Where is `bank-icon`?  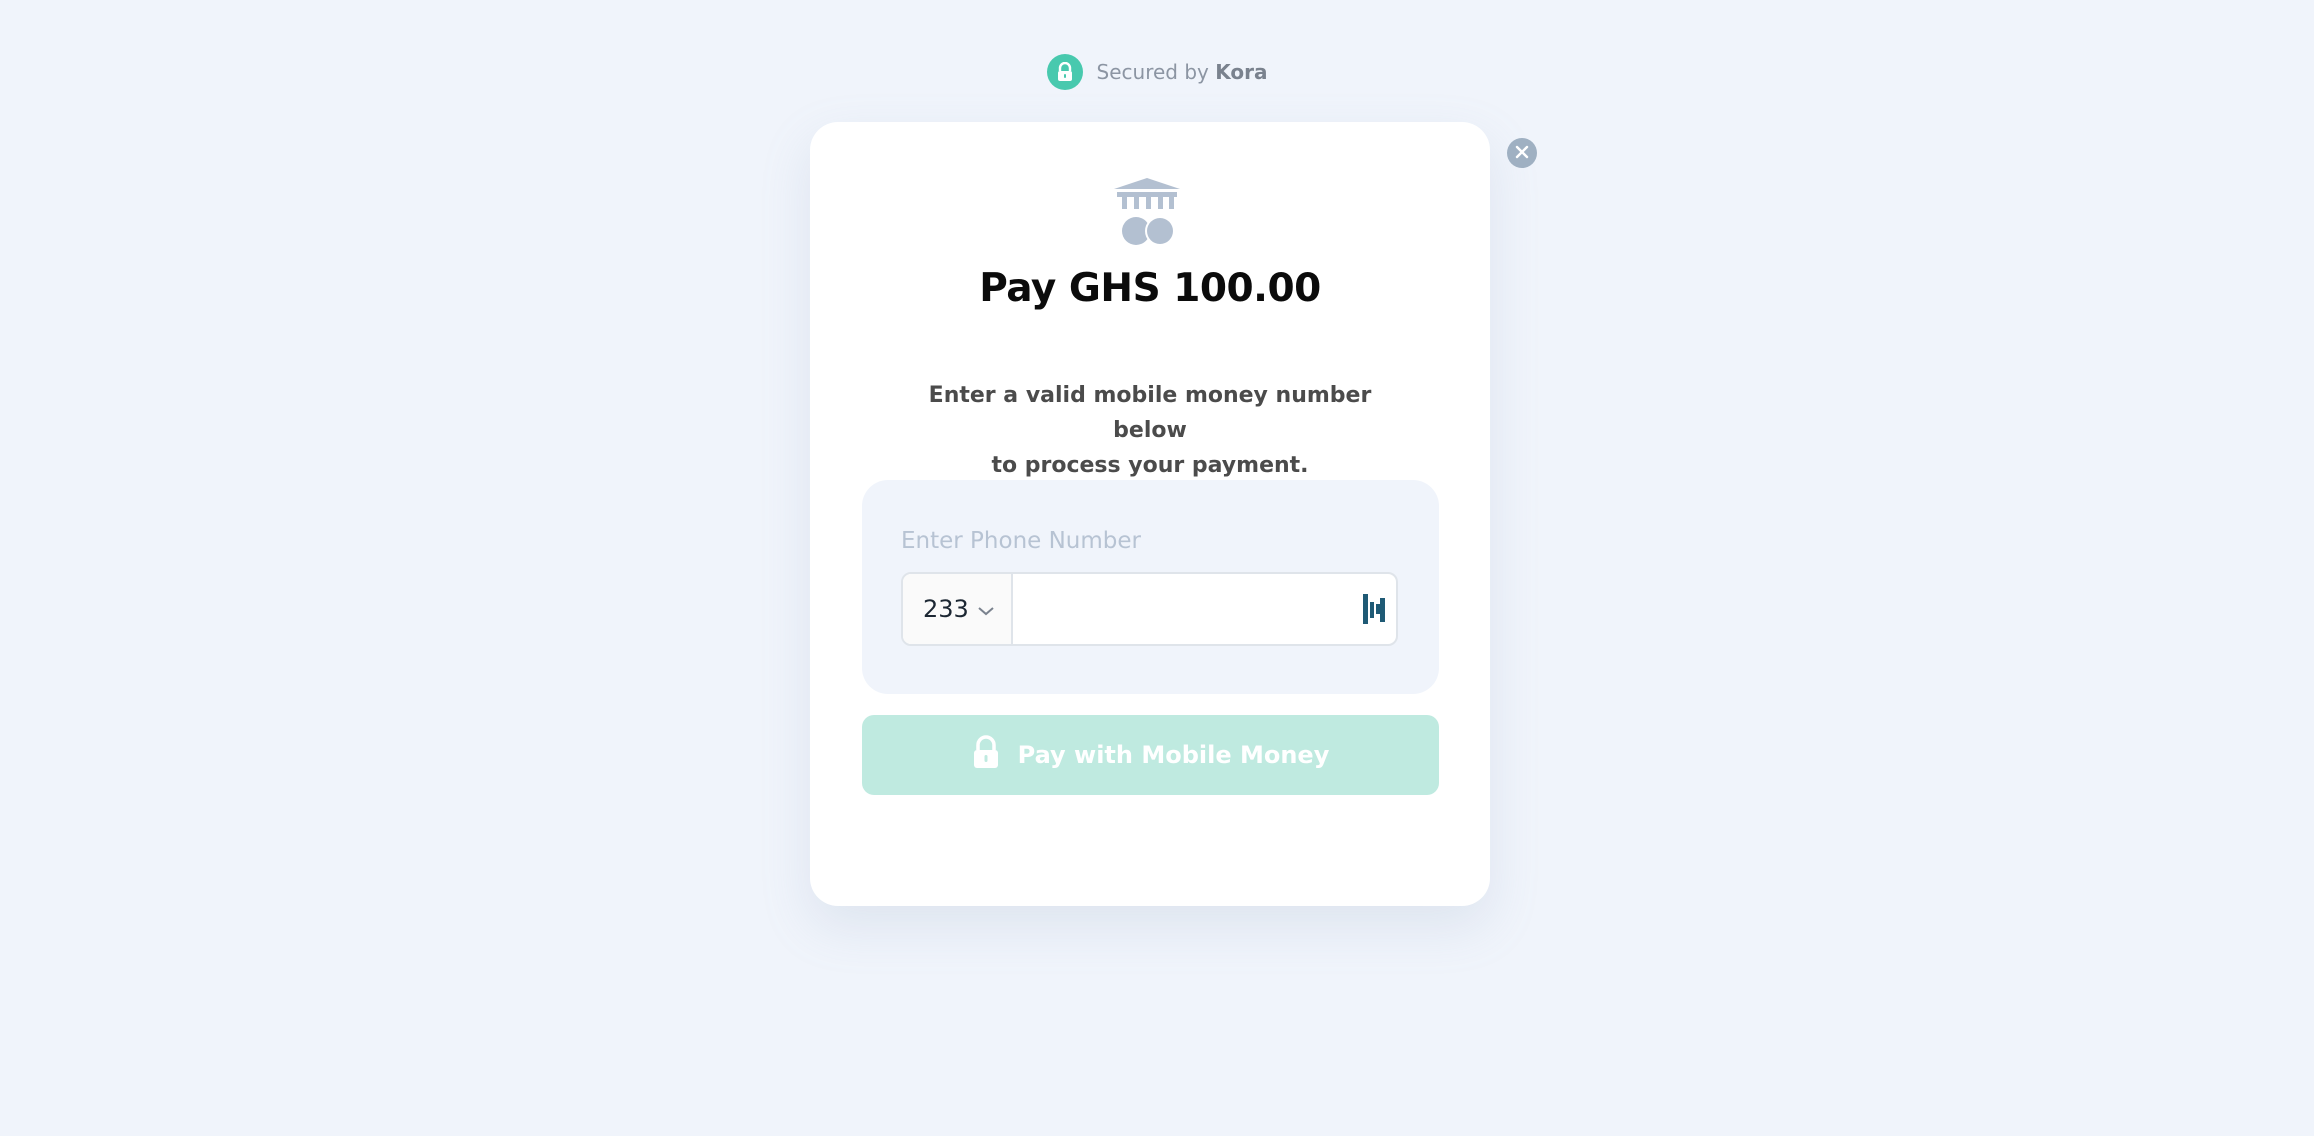
bank-icon is located at coordinates (1147, 212).